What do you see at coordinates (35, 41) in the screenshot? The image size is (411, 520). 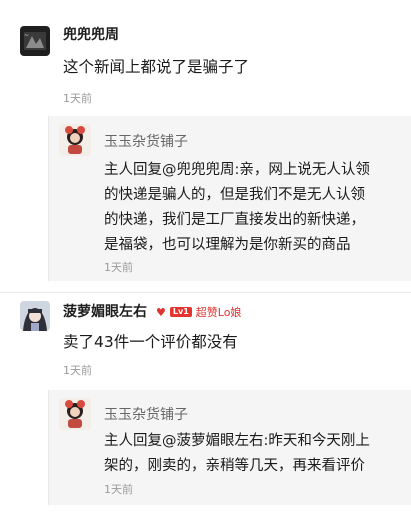 I see `dark-avatar-icon: ~` at bounding box center [35, 41].